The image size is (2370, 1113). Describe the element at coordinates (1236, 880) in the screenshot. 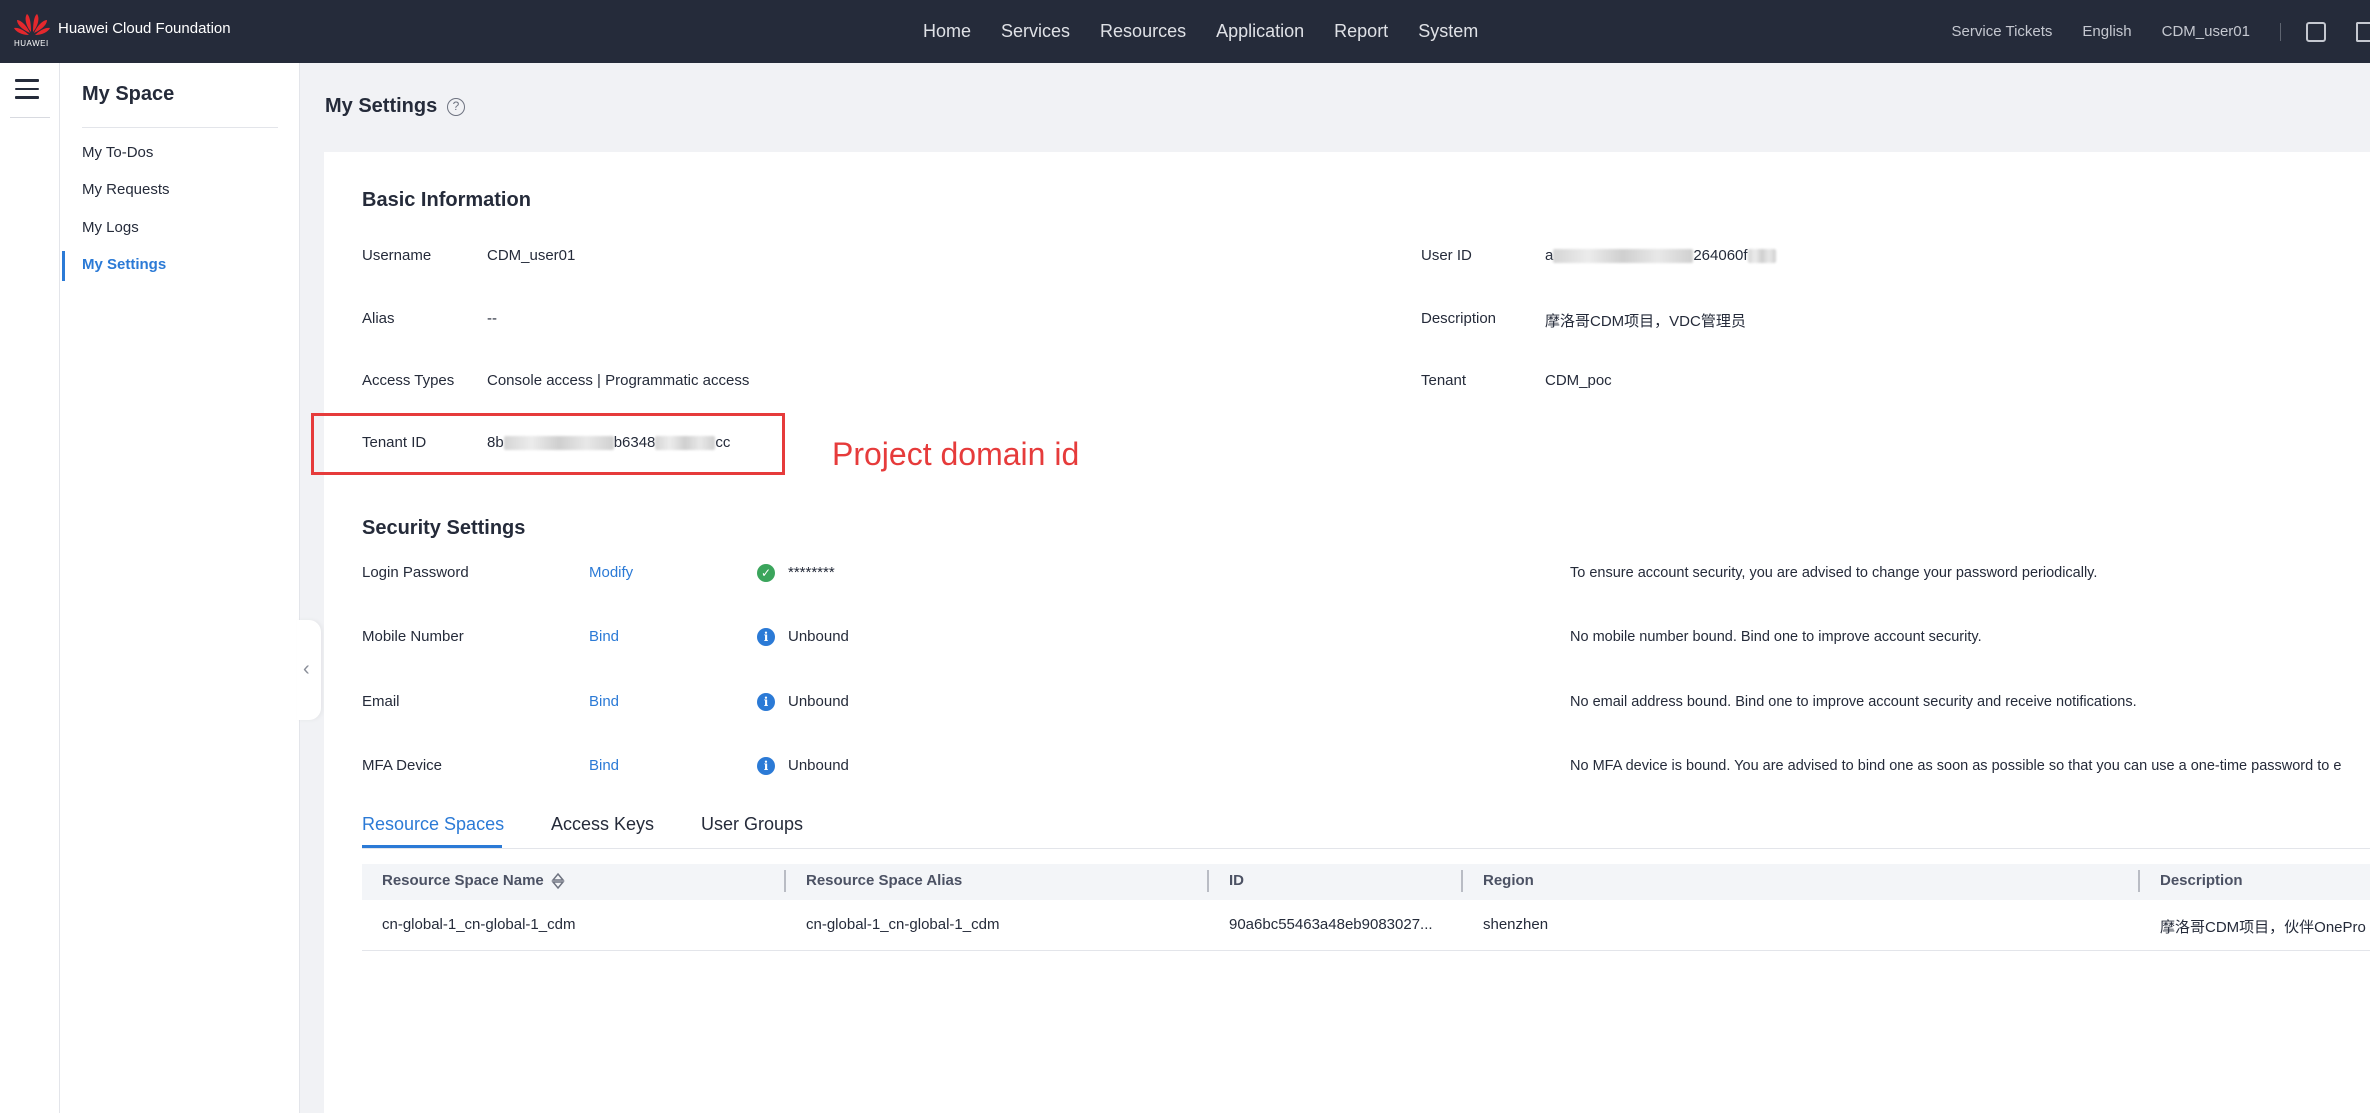

I see `column-id: ID` at that location.